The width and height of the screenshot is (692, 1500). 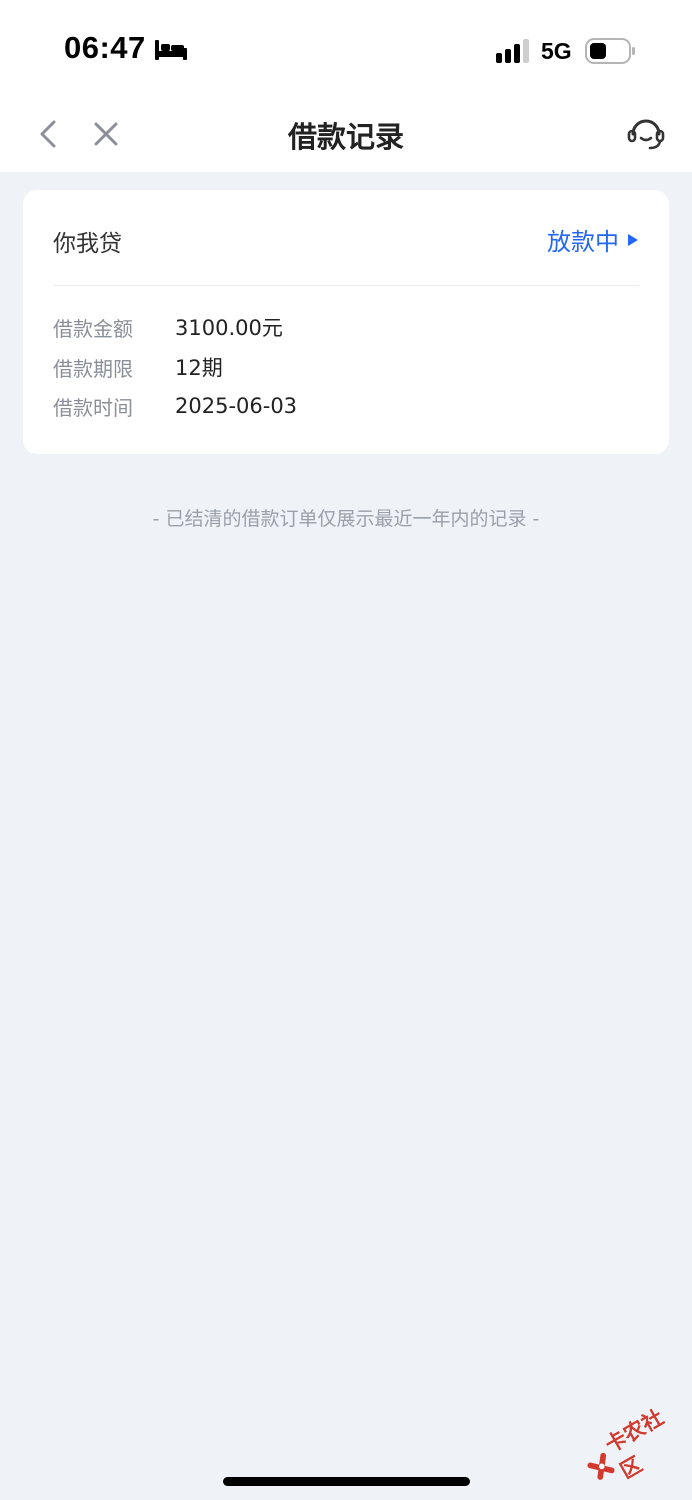 What do you see at coordinates (87, 244) in the screenshot?
I see `lender-name: 你我贷` at bounding box center [87, 244].